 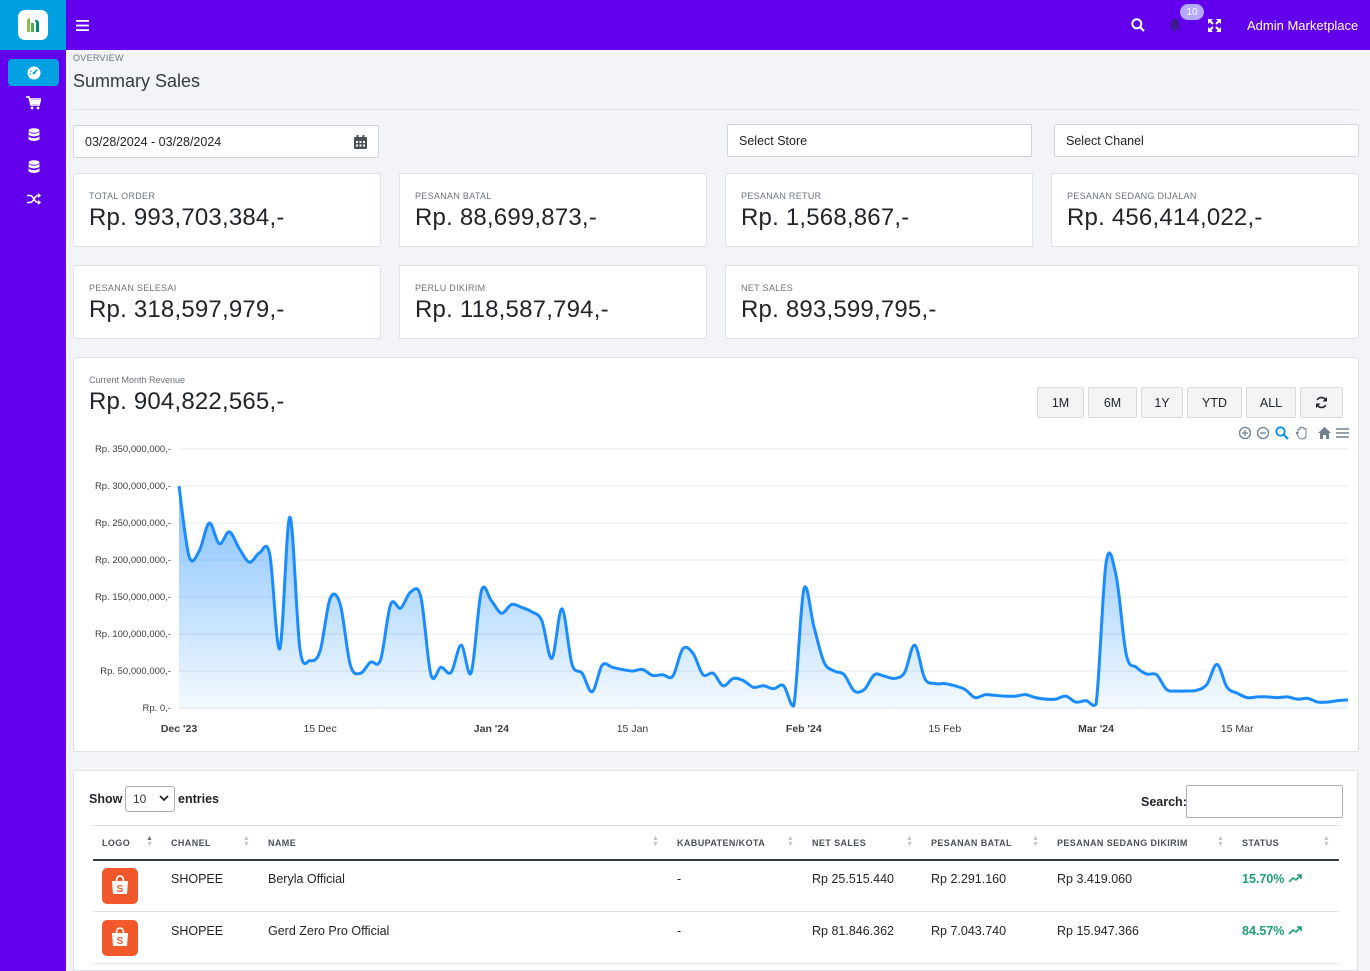 What do you see at coordinates (1302, 25) in the screenshot?
I see `user-menu: Admin Marketplace` at bounding box center [1302, 25].